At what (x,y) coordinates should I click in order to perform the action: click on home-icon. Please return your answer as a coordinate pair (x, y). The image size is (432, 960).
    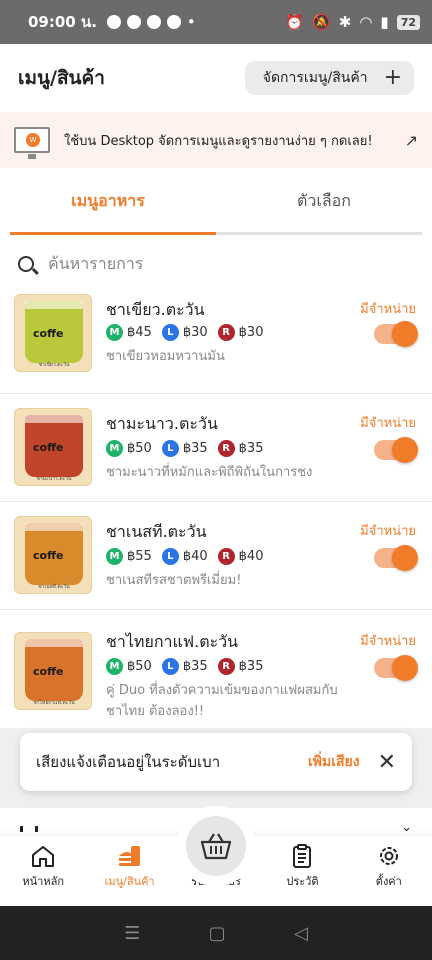
    Looking at the image, I should click on (43, 856).